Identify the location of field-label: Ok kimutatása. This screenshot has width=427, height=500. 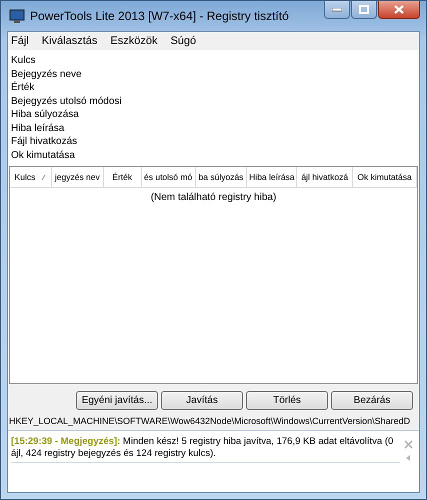
(43, 155).